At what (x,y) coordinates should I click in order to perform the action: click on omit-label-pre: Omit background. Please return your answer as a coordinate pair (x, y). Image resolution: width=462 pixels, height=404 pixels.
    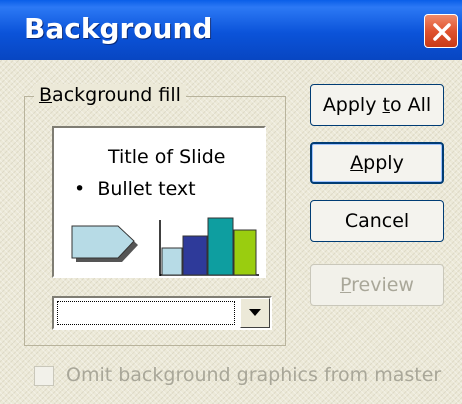
    Looking at the image, I should click on (151, 375).